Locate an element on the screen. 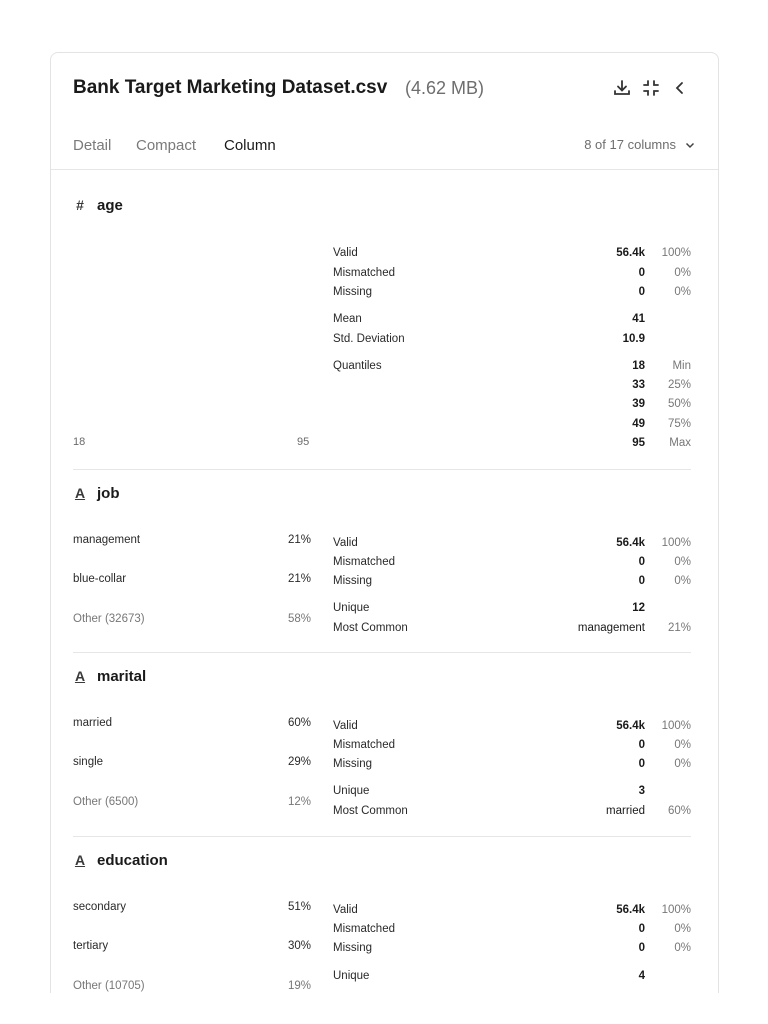 This screenshot has width=768, height=1024. columns-selector-label: 8 of 17 columns is located at coordinates (630, 144).